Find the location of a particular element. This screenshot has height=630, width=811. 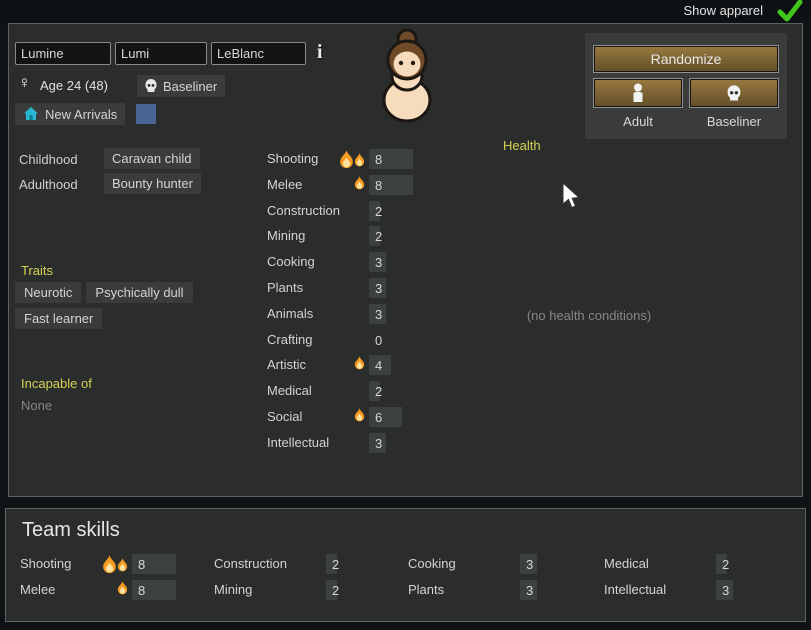

skill-name: Artistic is located at coordinates (286, 365).